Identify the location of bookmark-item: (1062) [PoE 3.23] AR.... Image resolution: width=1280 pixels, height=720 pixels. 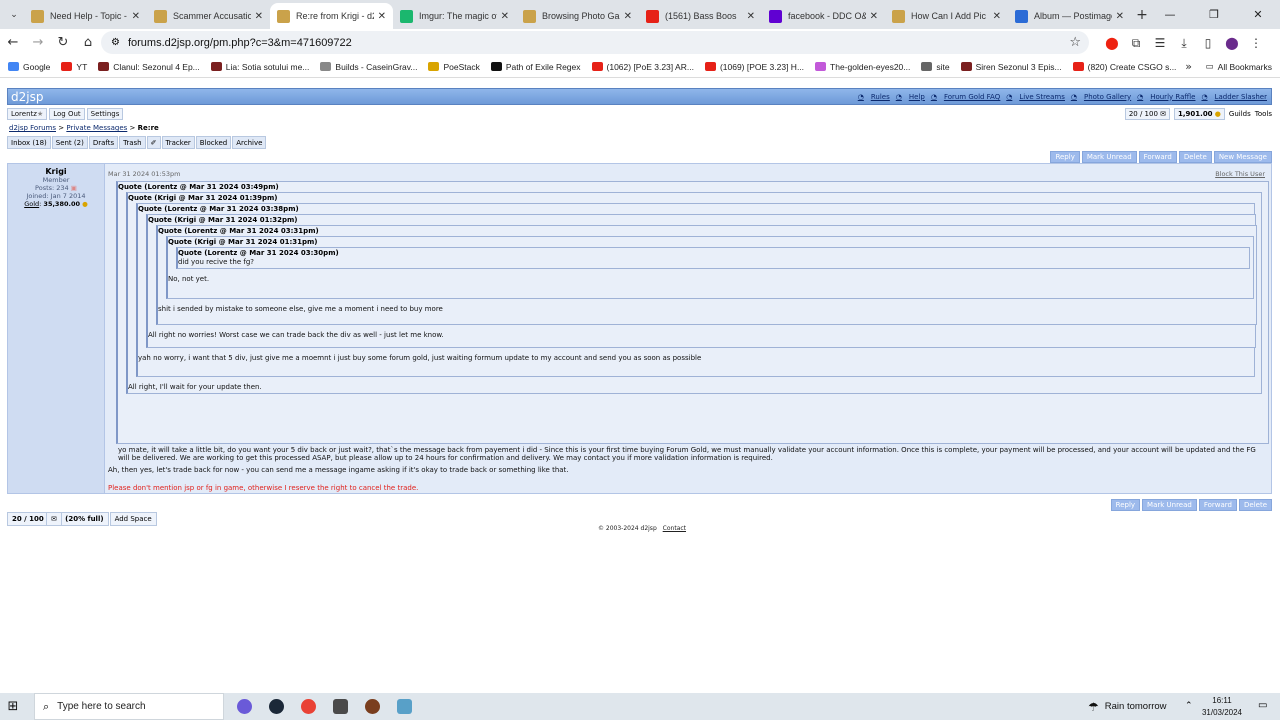
(642, 67).